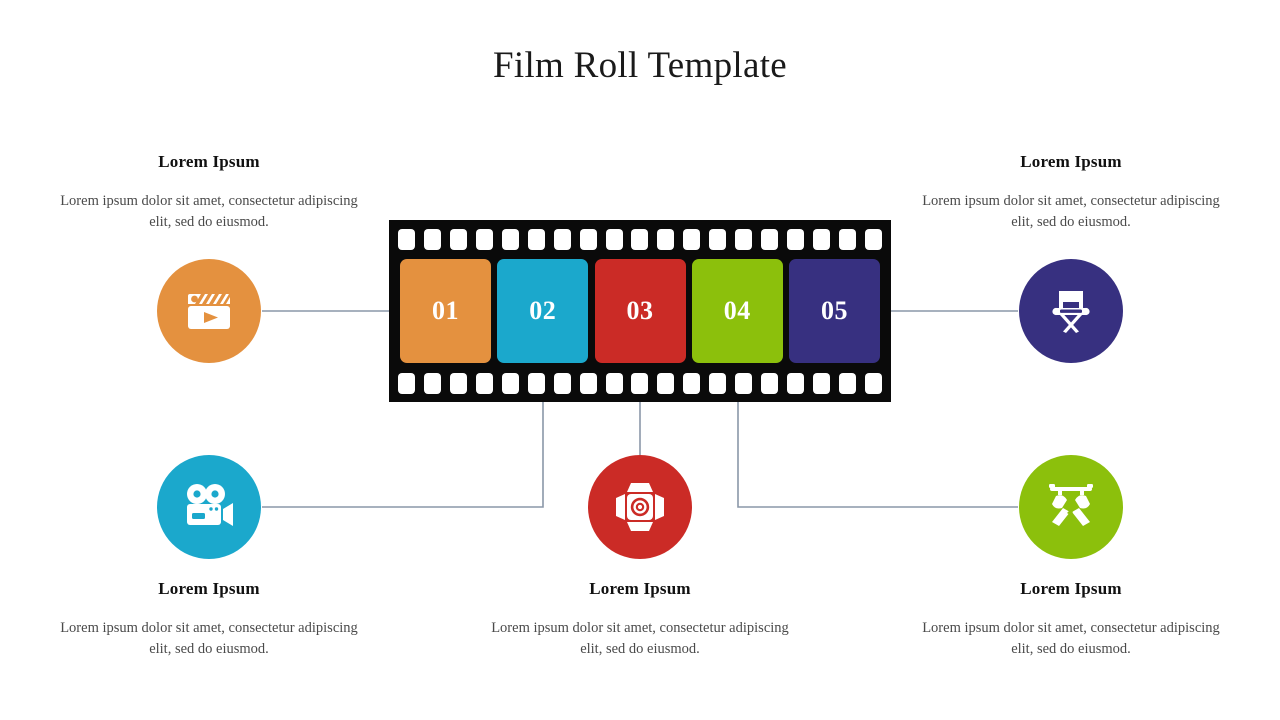 The width and height of the screenshot is (1280, 720). I want to click on film-frame-04: 04, so click(737, 311).